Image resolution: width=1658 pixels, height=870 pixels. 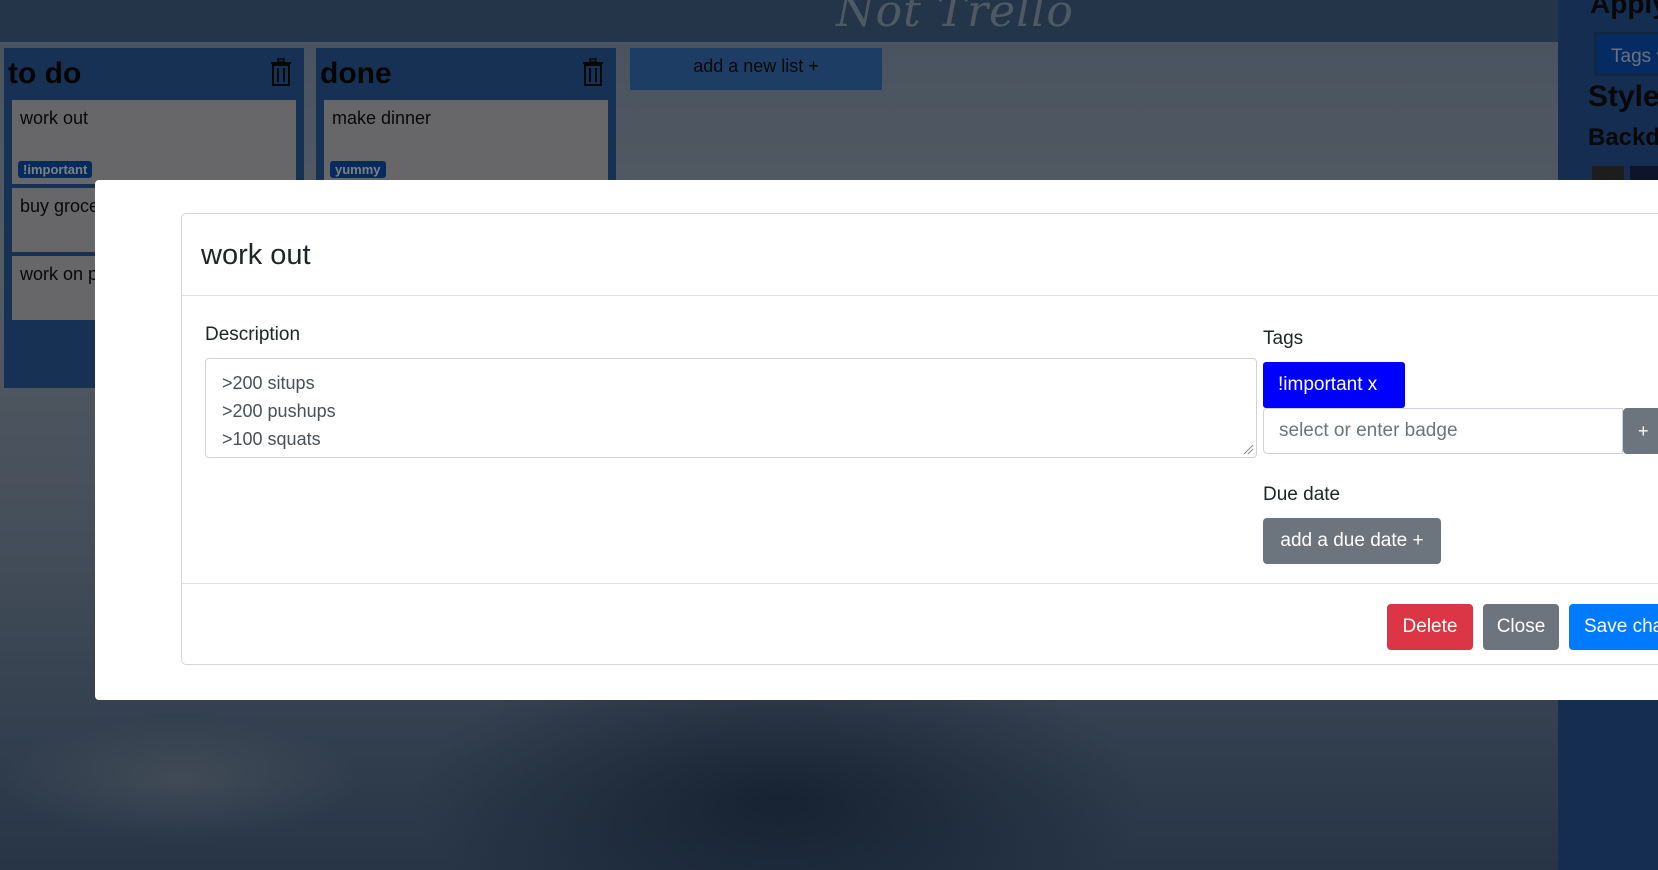 What do you see at coordinates (731, 408) in the screenshot?
I see `description-textarea: >200 situps >200 pushups >100 squats` at bounding box center [731, 408].